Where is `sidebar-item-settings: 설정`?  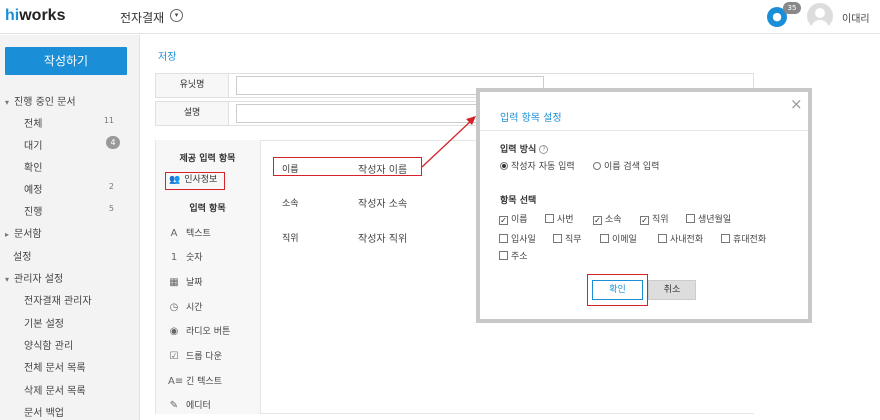
sidebar-item-settings: 설정 is located at coordinates (22, 255).